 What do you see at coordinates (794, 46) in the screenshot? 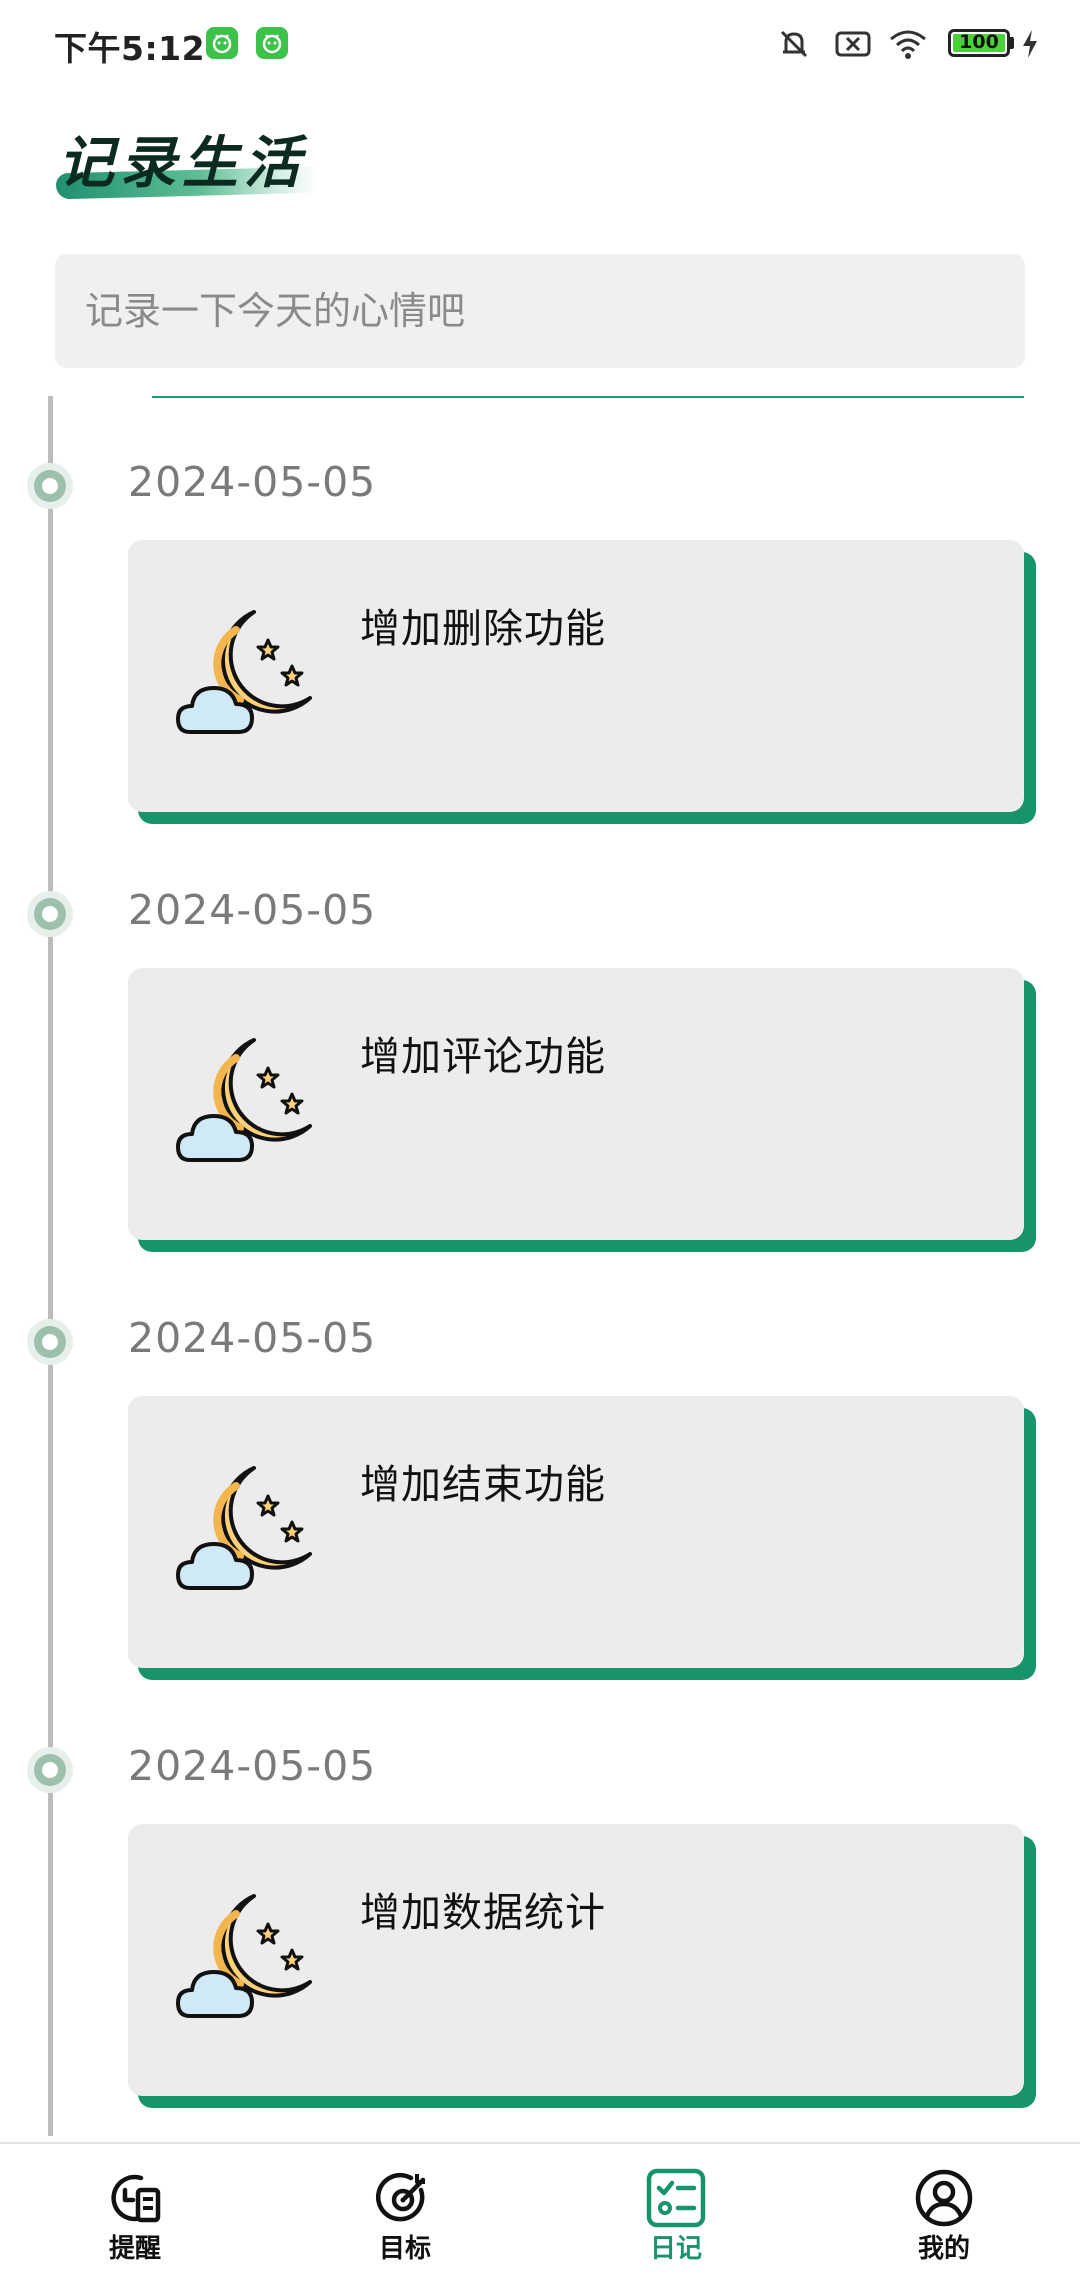
I see `mute-icon` at bounding box center [794, 46].